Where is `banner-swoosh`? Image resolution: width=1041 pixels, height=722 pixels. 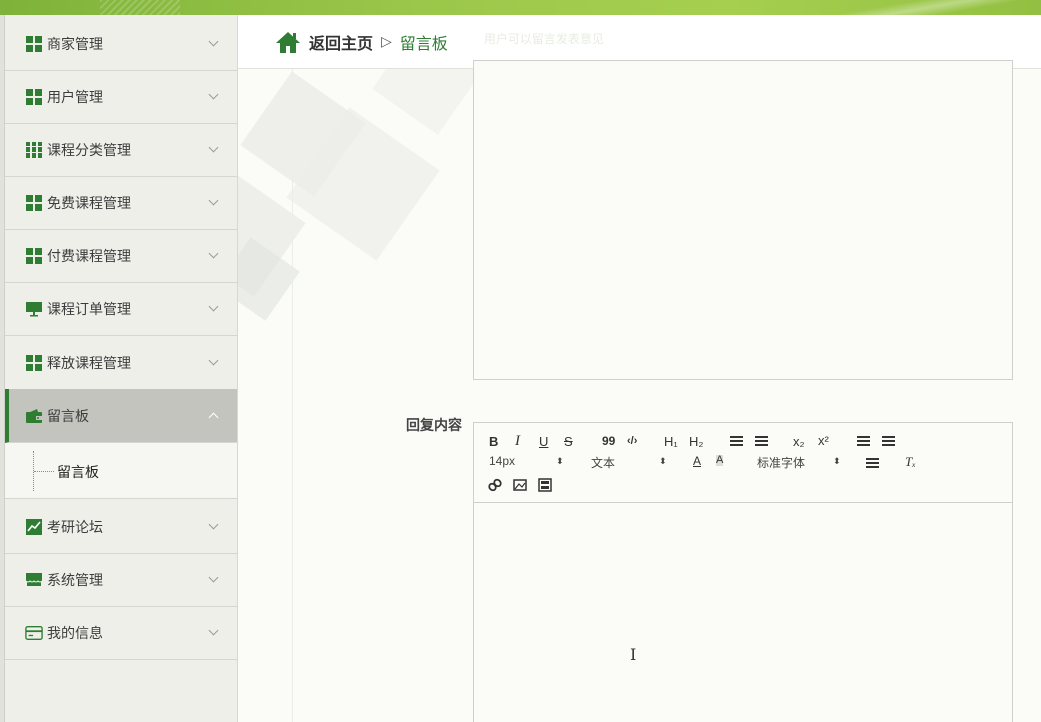 banner-swoosh is located at coordinates (911, 7).